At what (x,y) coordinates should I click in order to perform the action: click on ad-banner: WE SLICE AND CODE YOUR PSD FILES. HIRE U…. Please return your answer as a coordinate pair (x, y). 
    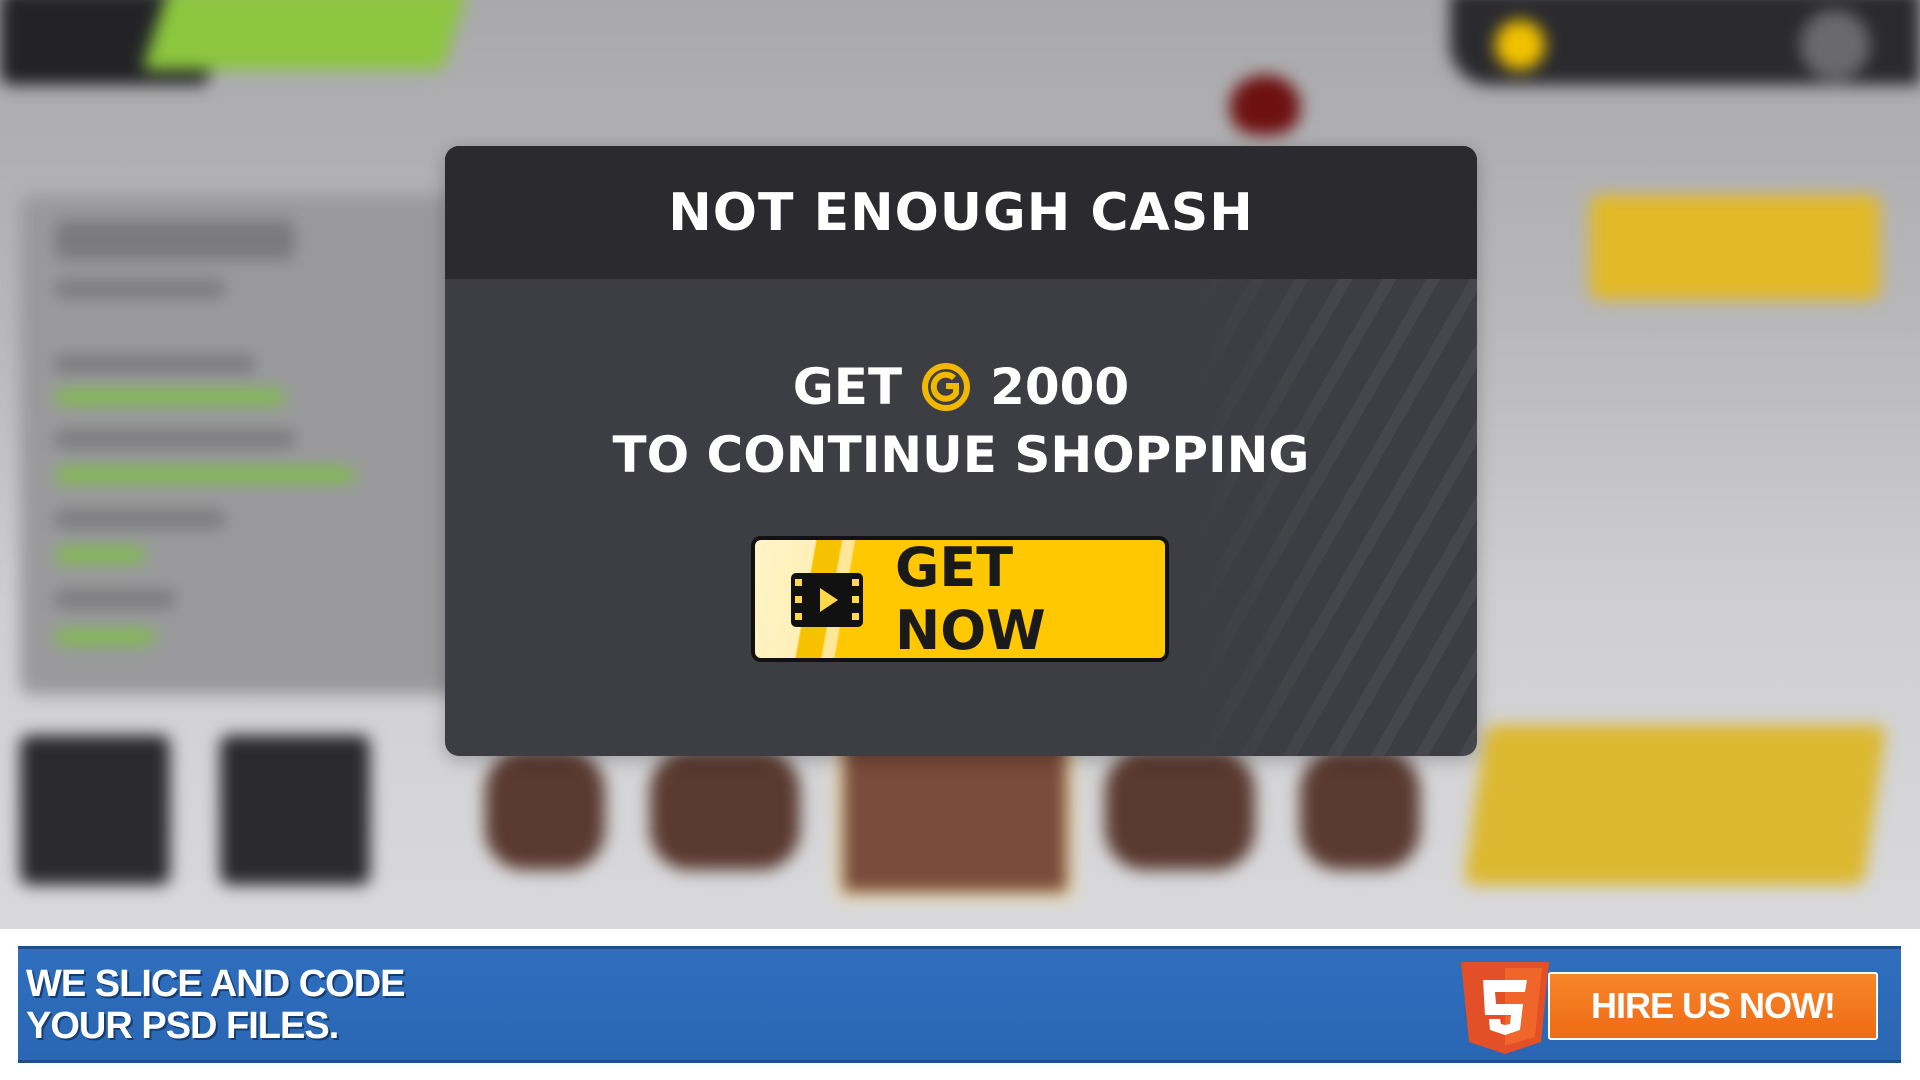
    Looking at the image, I should click on (959, 1004).